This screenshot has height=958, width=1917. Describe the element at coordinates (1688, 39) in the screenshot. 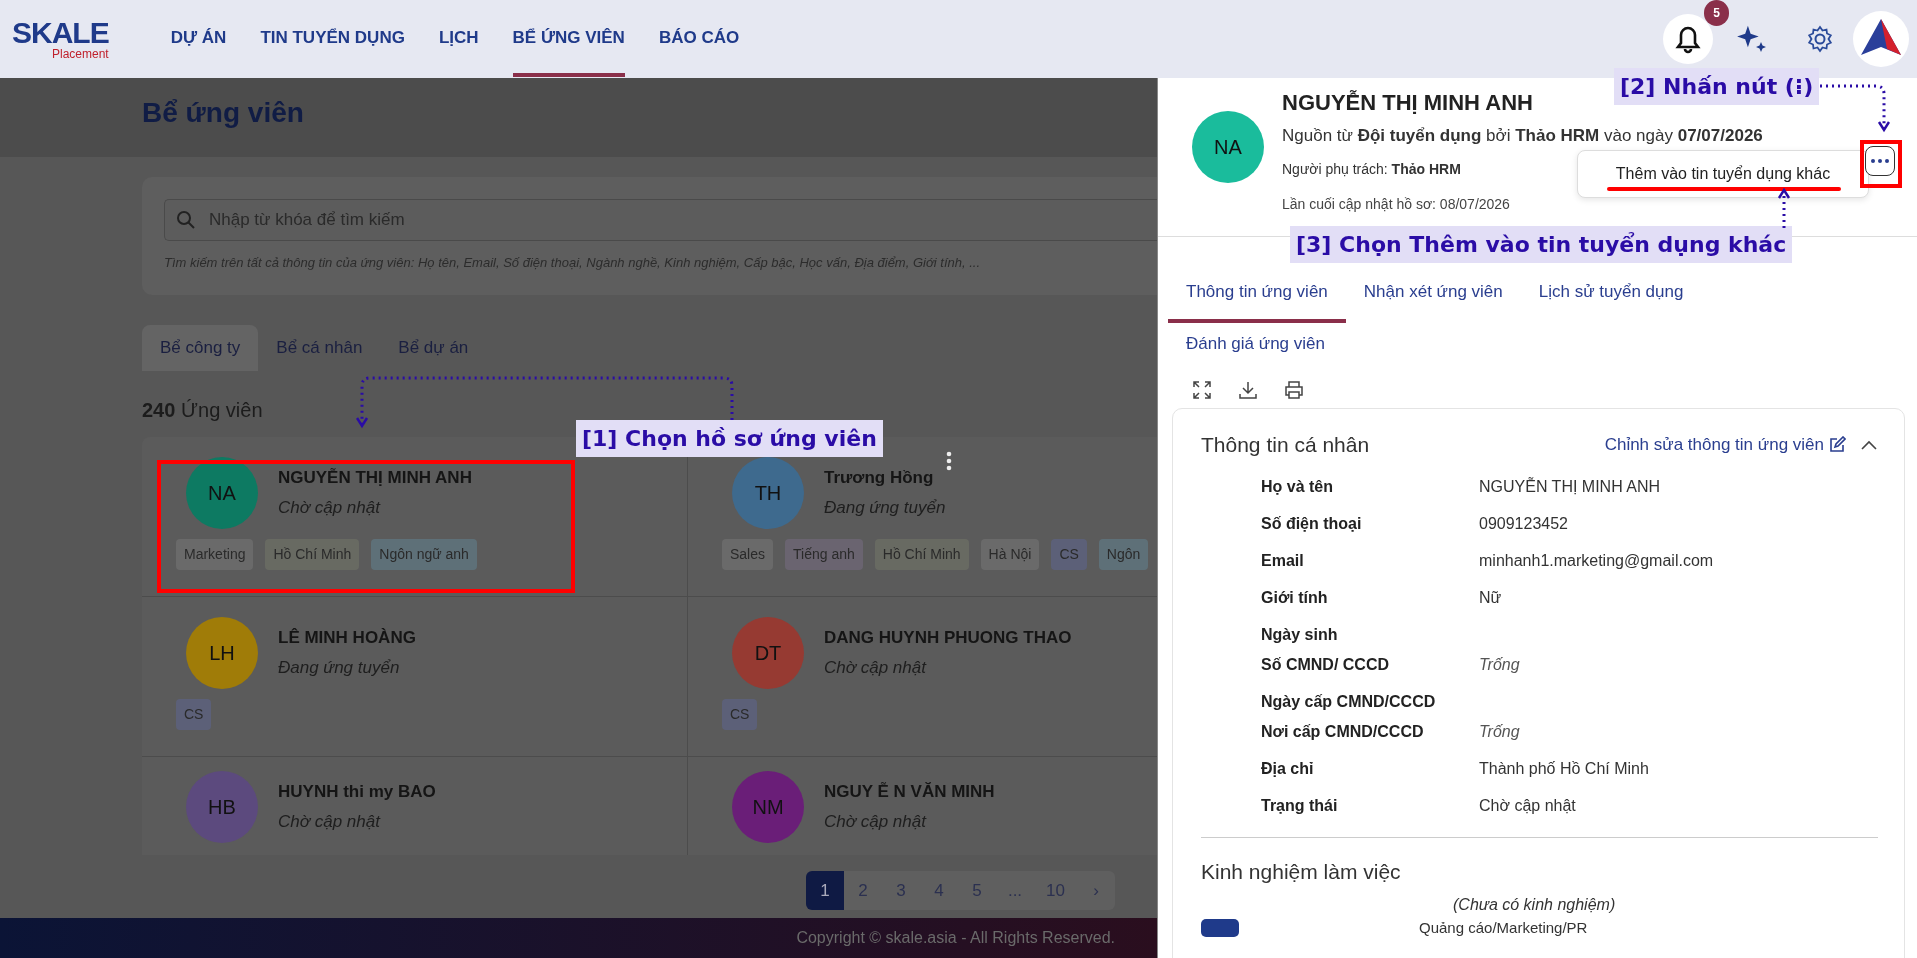

I see `bell-icon` at that location.